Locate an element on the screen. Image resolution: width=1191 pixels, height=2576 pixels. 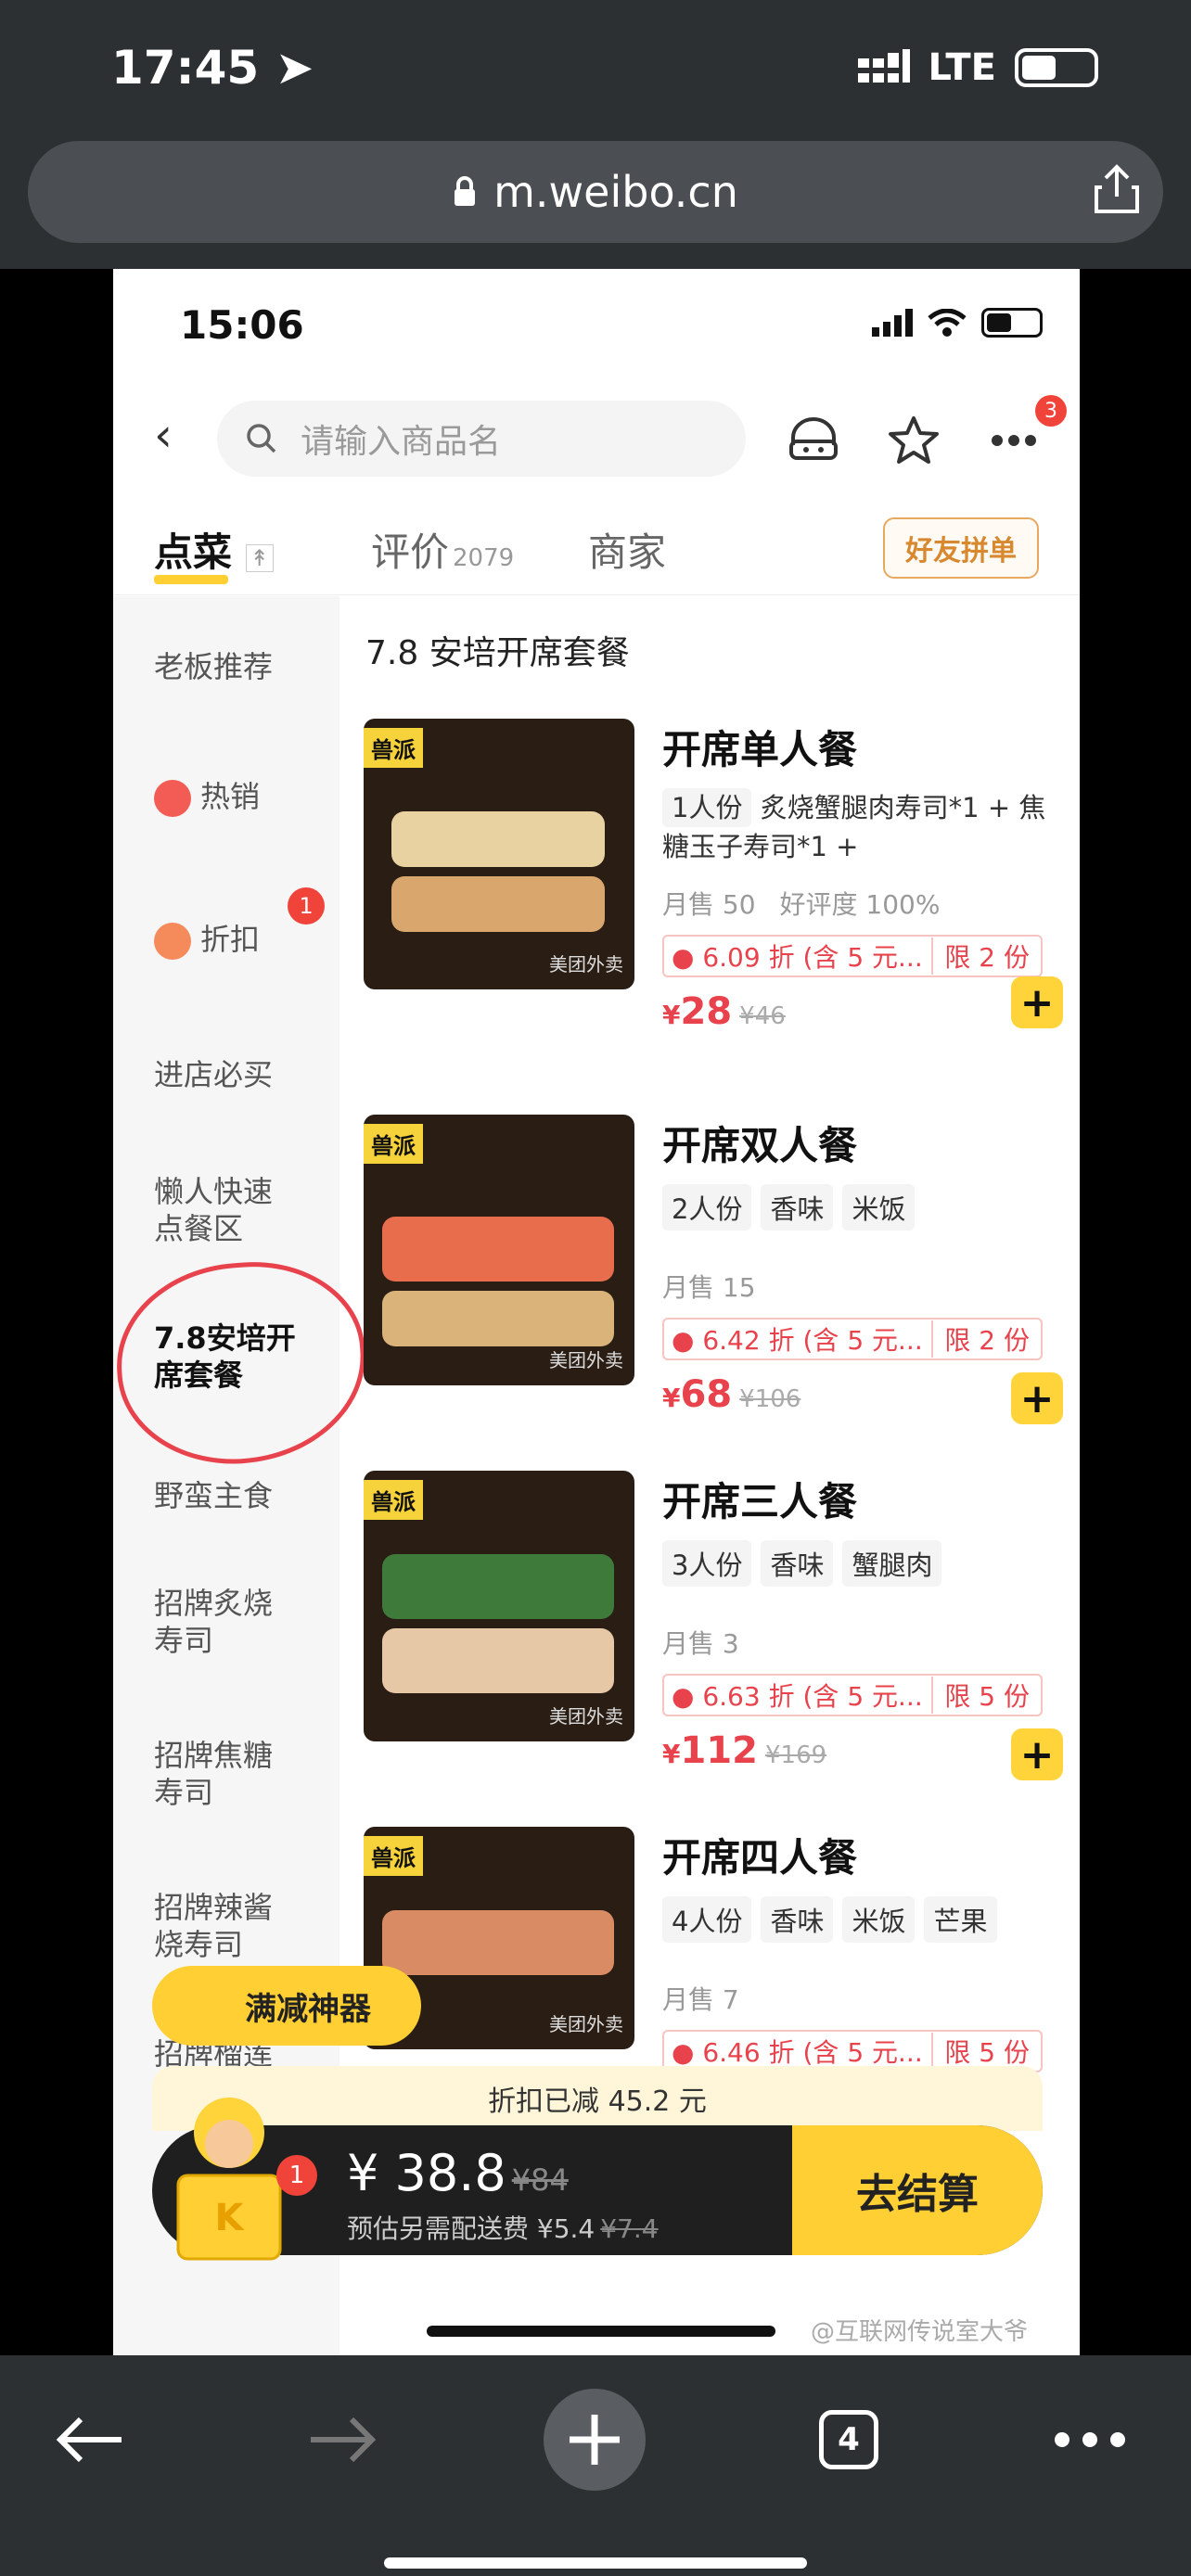
sales-info: 月售 3 is located at coordinates (701, 1644).